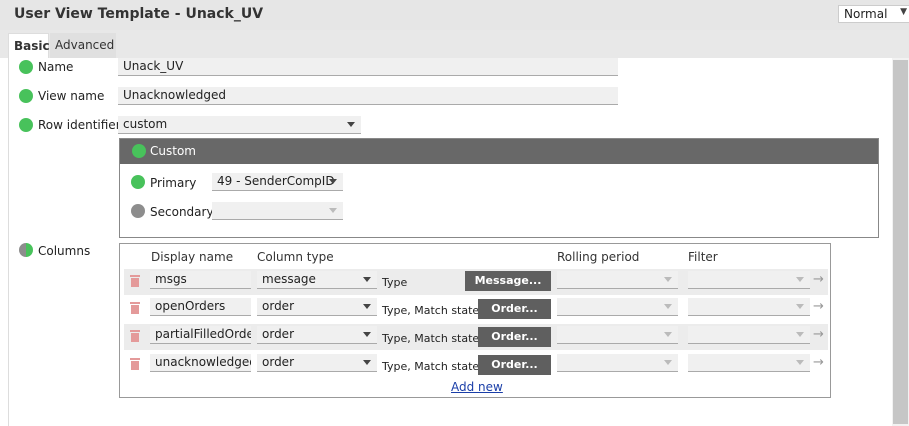 The height and width of the screenshot is (426, 909). What do you see at coordinates (703, 257) in the screenshot?
I see `column-header-filter: Filter` at bounding box center [703, 257].